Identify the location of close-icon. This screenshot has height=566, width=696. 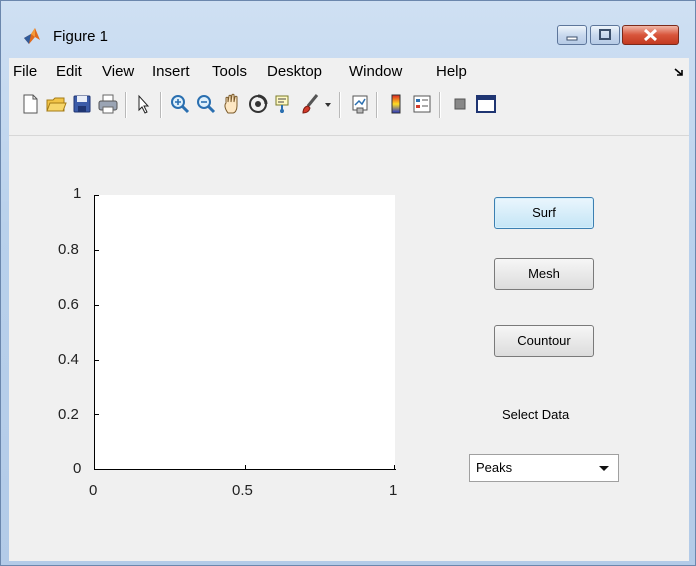
(650, 35).